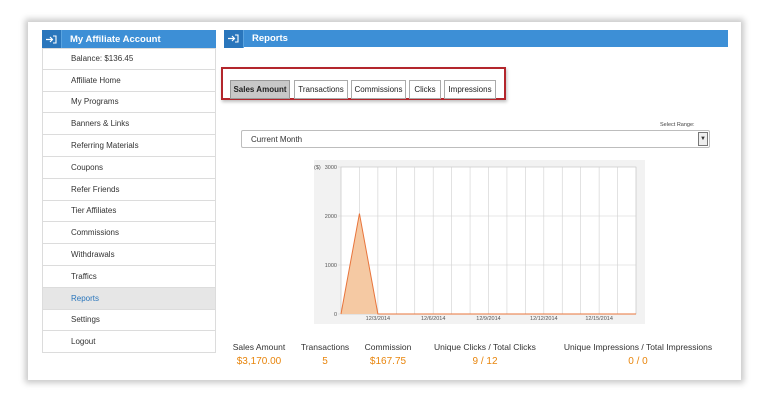 This screenshot has width=767, height=402. Describe the element at coordinates (331, 168) in the screenshot. I see `y-tick-label: 3000` at that location.